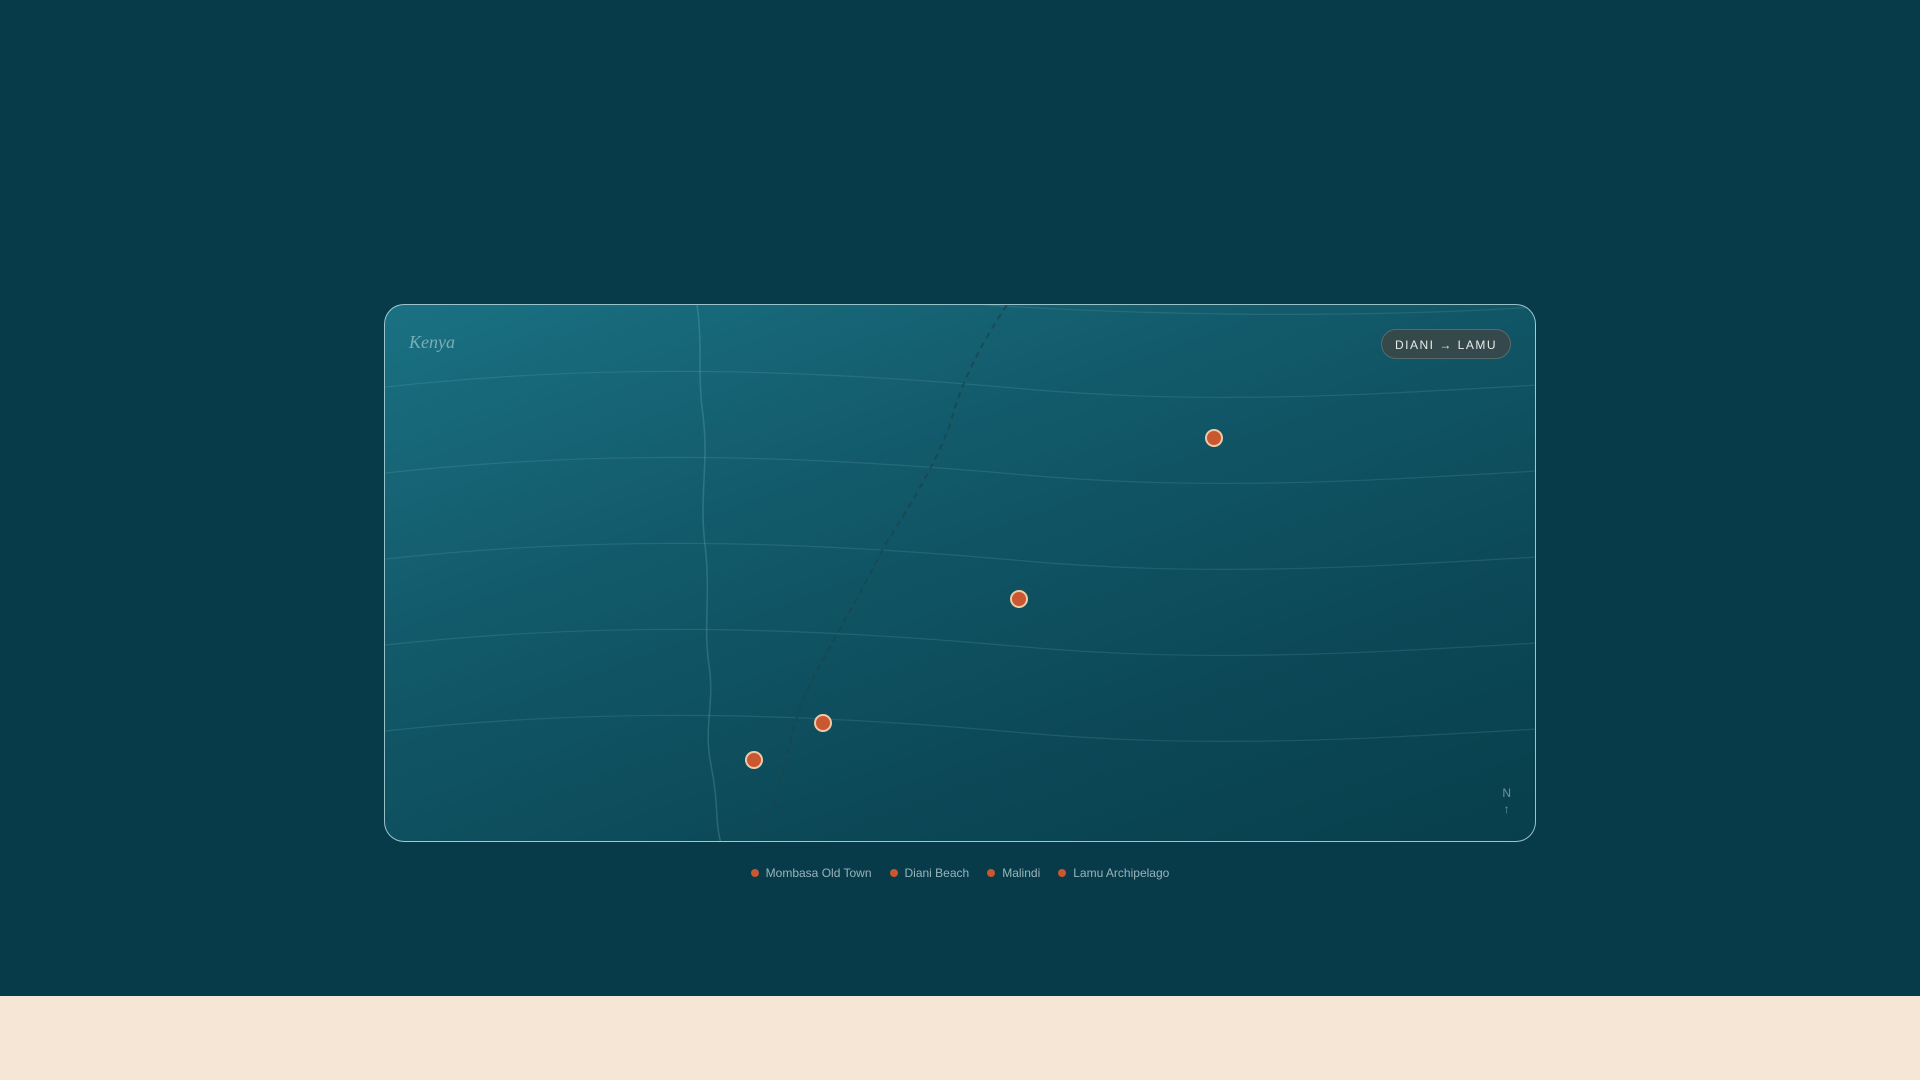 This screenshot has width=1920, height=1080. Describe the element at coordinates (1021, 873) in the screenshot. I see `legend-label: Malindi` at that location.